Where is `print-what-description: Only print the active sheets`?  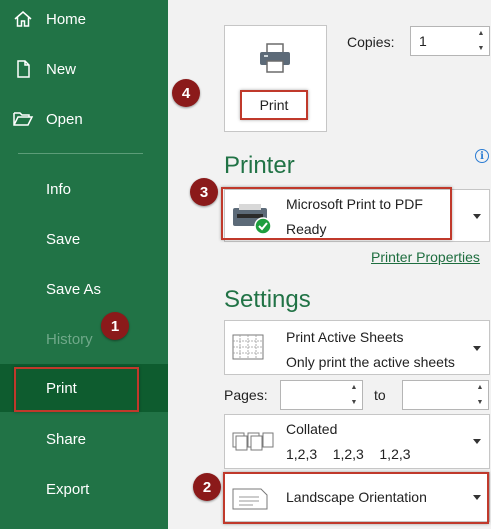 print-what-description: Only print the active sheets is located at coordinates (370, 362).